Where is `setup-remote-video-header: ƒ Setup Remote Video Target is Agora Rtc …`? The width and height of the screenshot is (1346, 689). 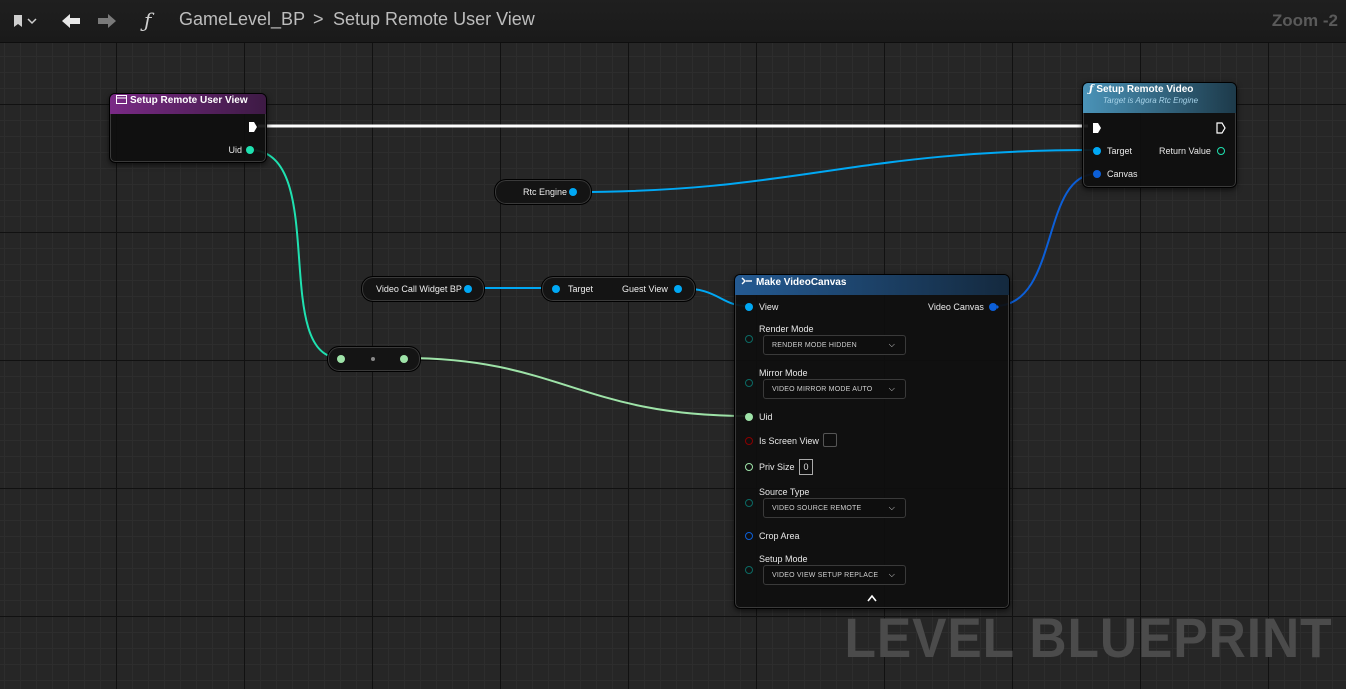
setup-remote-video-header: ƒ Setup Remote Video Target is Agora Rtc … is located at coordinates (1159, 98).